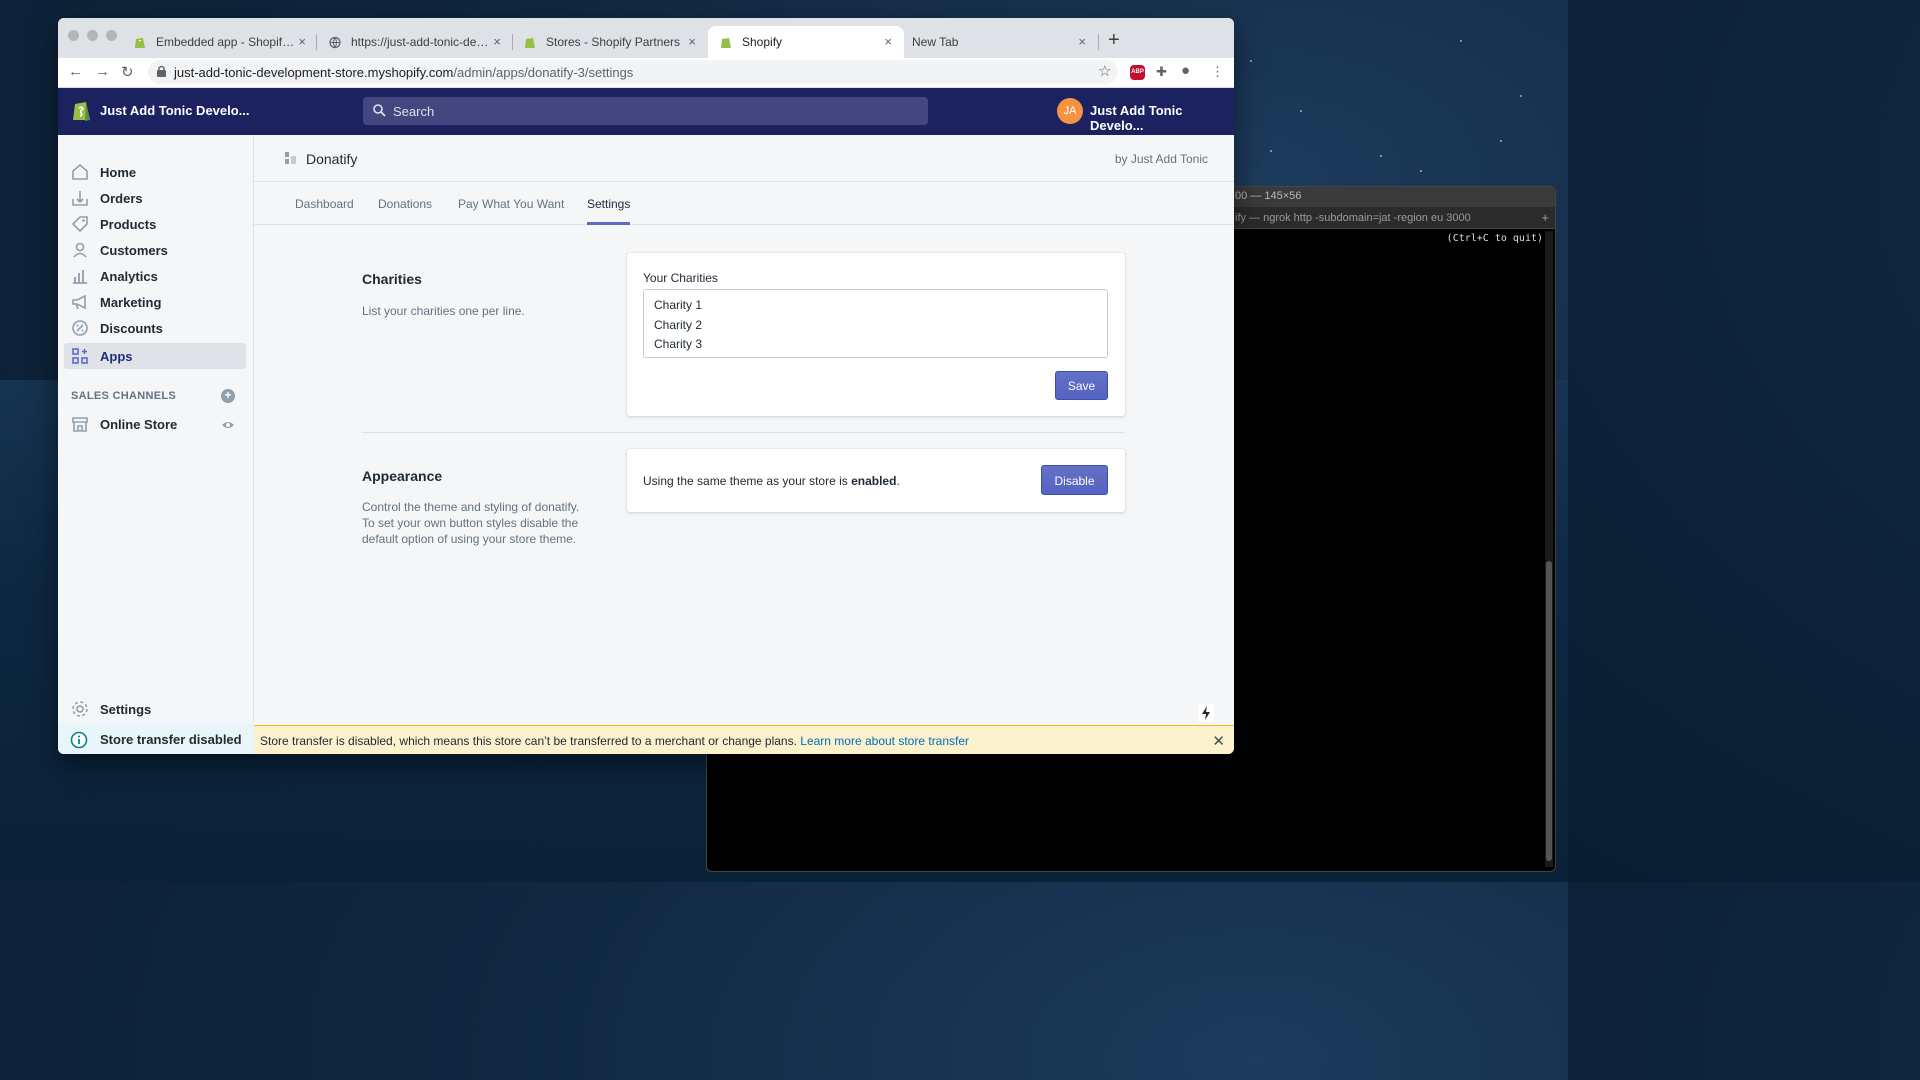 This screenshot has height=1080, width=1920. What do you see at coordinates (1545, 217) in the screenshot?
I see `terminal-new-tab-icon: +` at bounding box center [1545, 217].